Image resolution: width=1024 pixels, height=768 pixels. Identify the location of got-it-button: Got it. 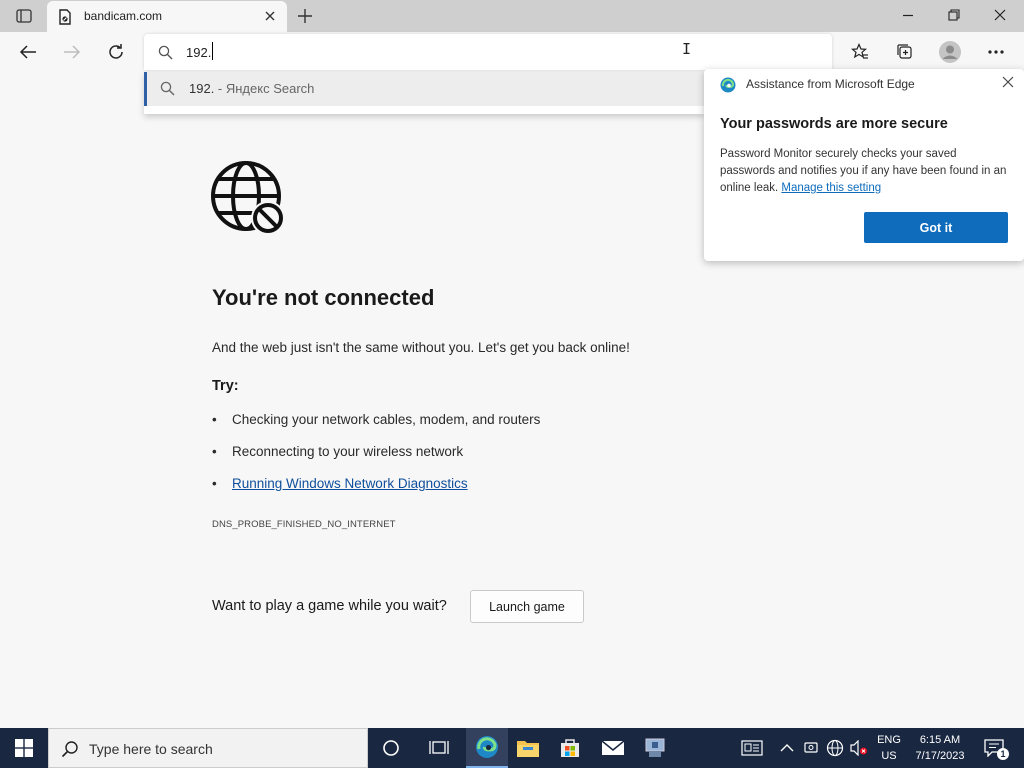
(936, 227).